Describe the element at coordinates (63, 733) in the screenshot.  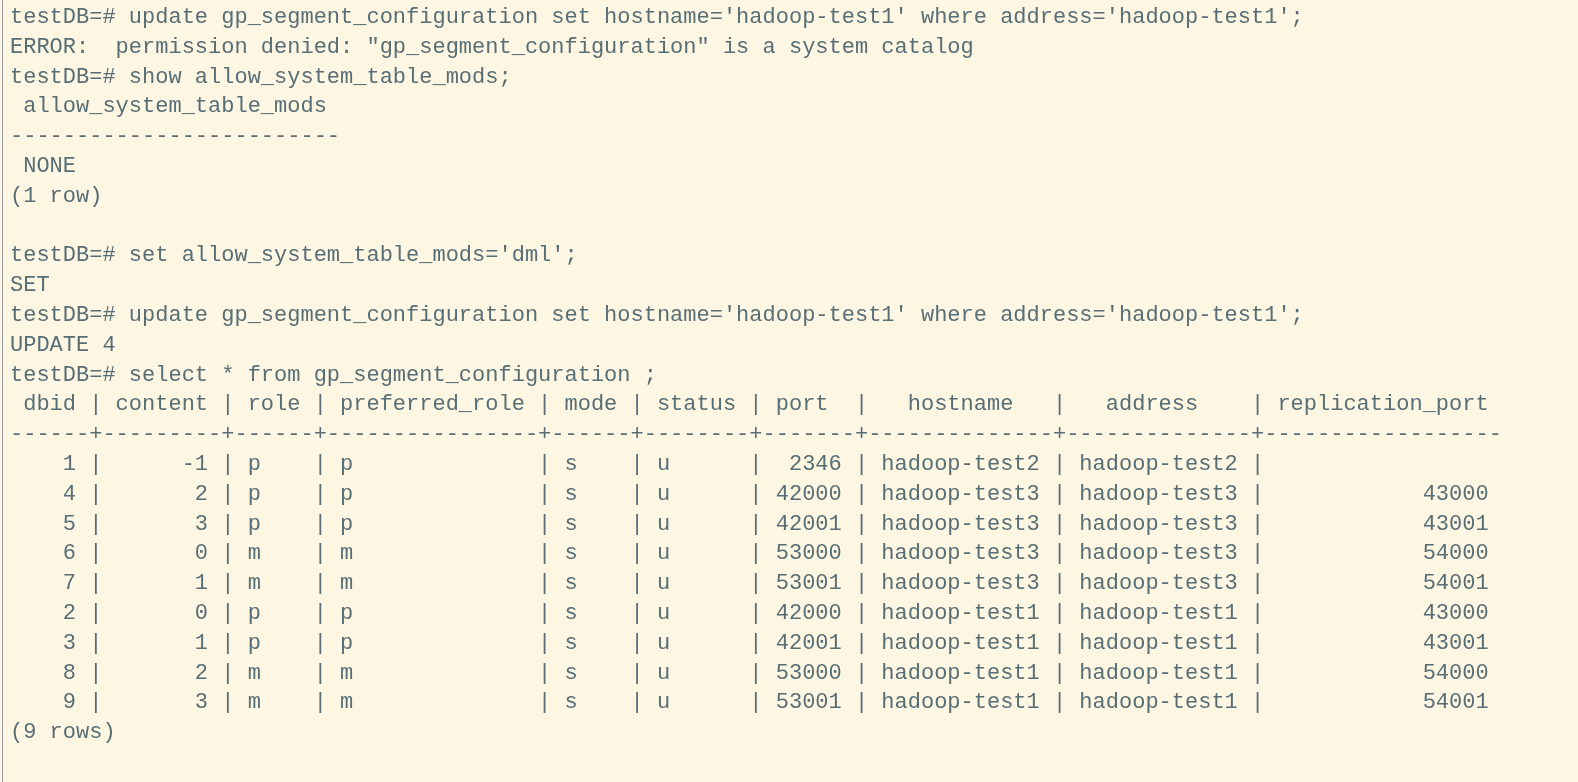
I see `terminal-line: (9 rows)` at that location.